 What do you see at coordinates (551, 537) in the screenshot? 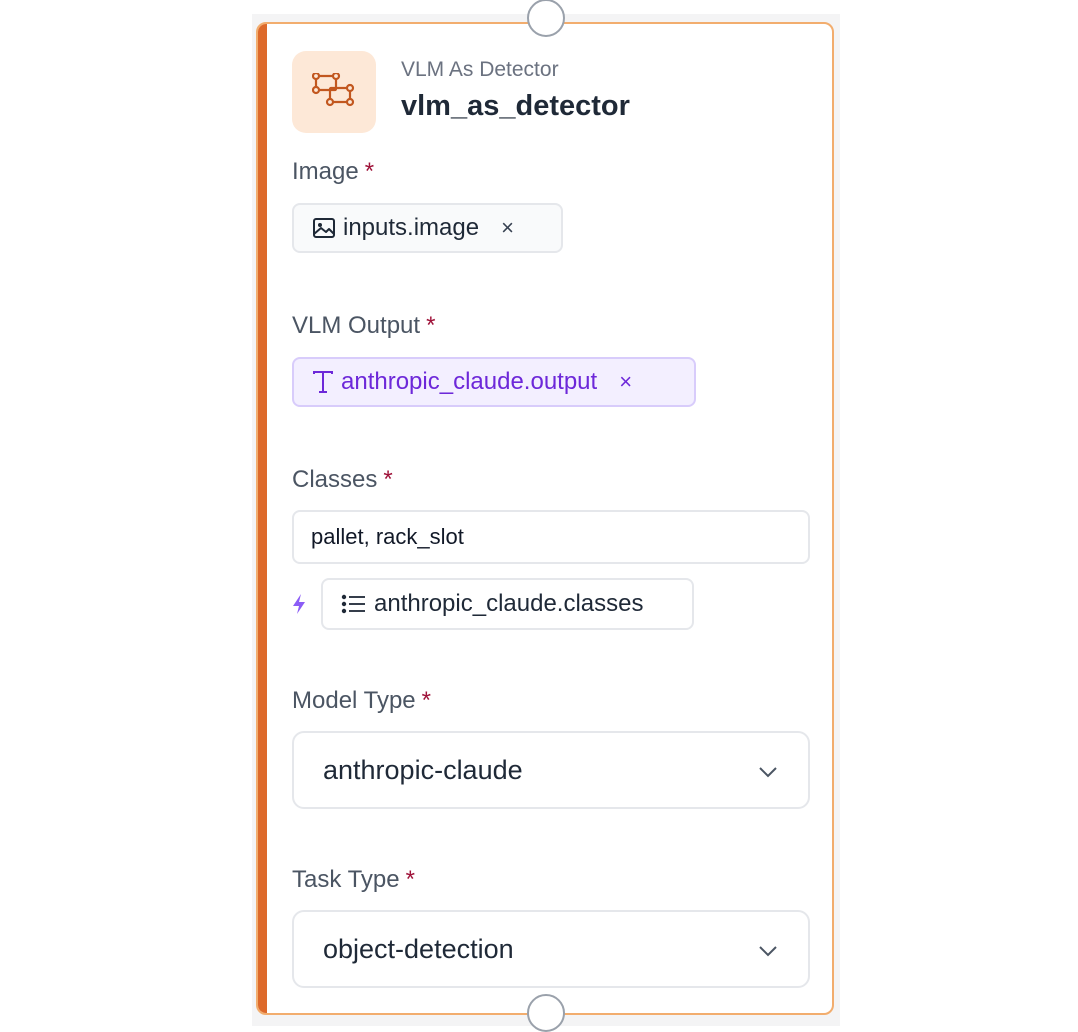
I see `classes-input: pallet, rack_slot` at bounding box center [551, 537].